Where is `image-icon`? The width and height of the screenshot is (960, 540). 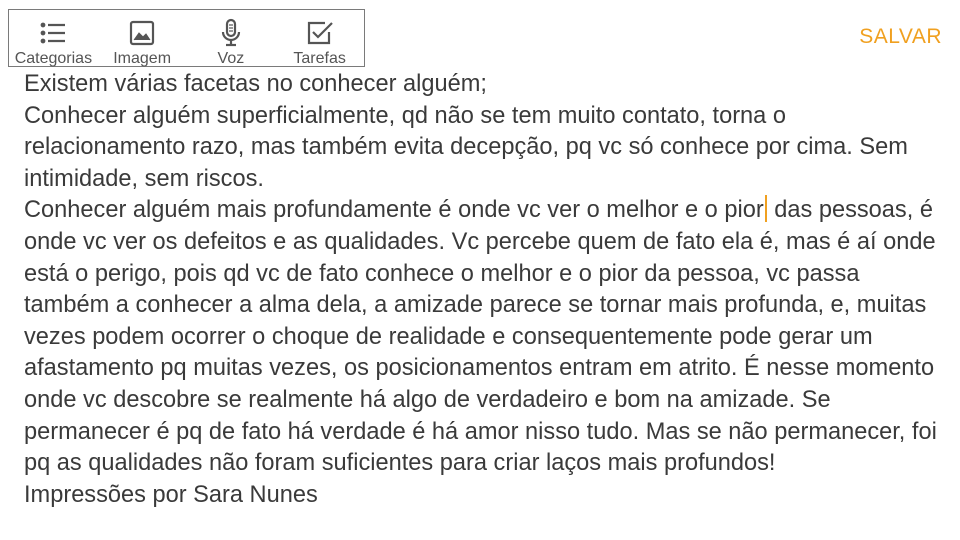 image-icon is located at coordinates (142, 33).